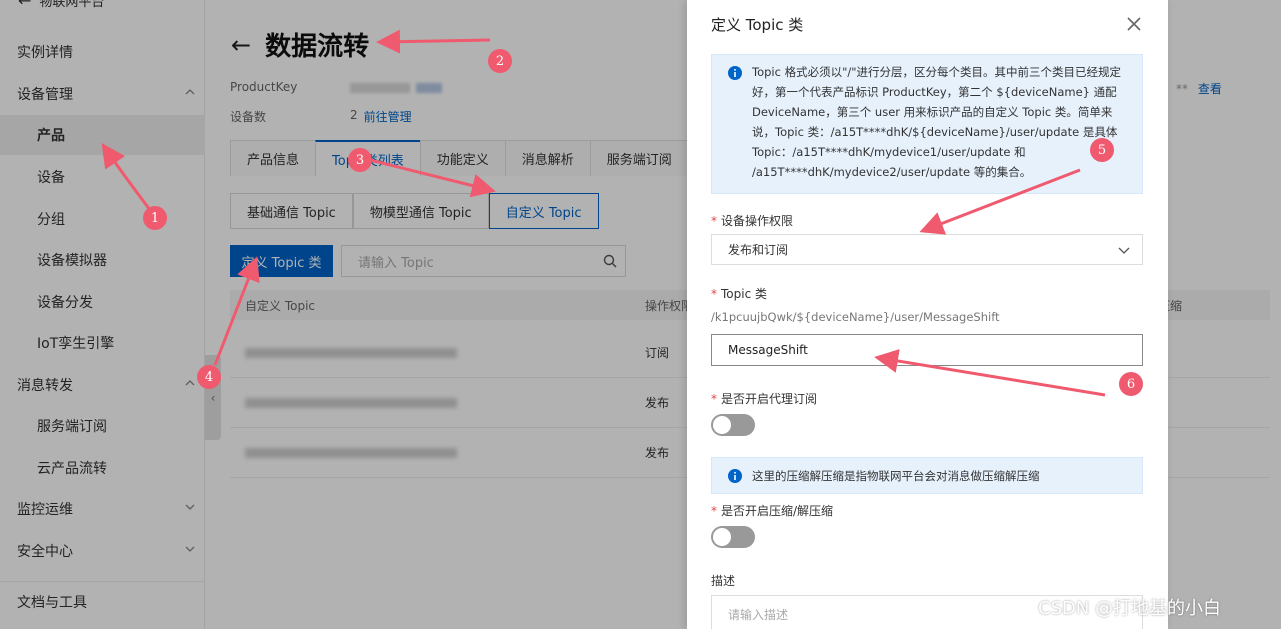 The height and width of the screenshot is (629, 1281). I want to click on topic-input: MessageShift, so click(927, 350).